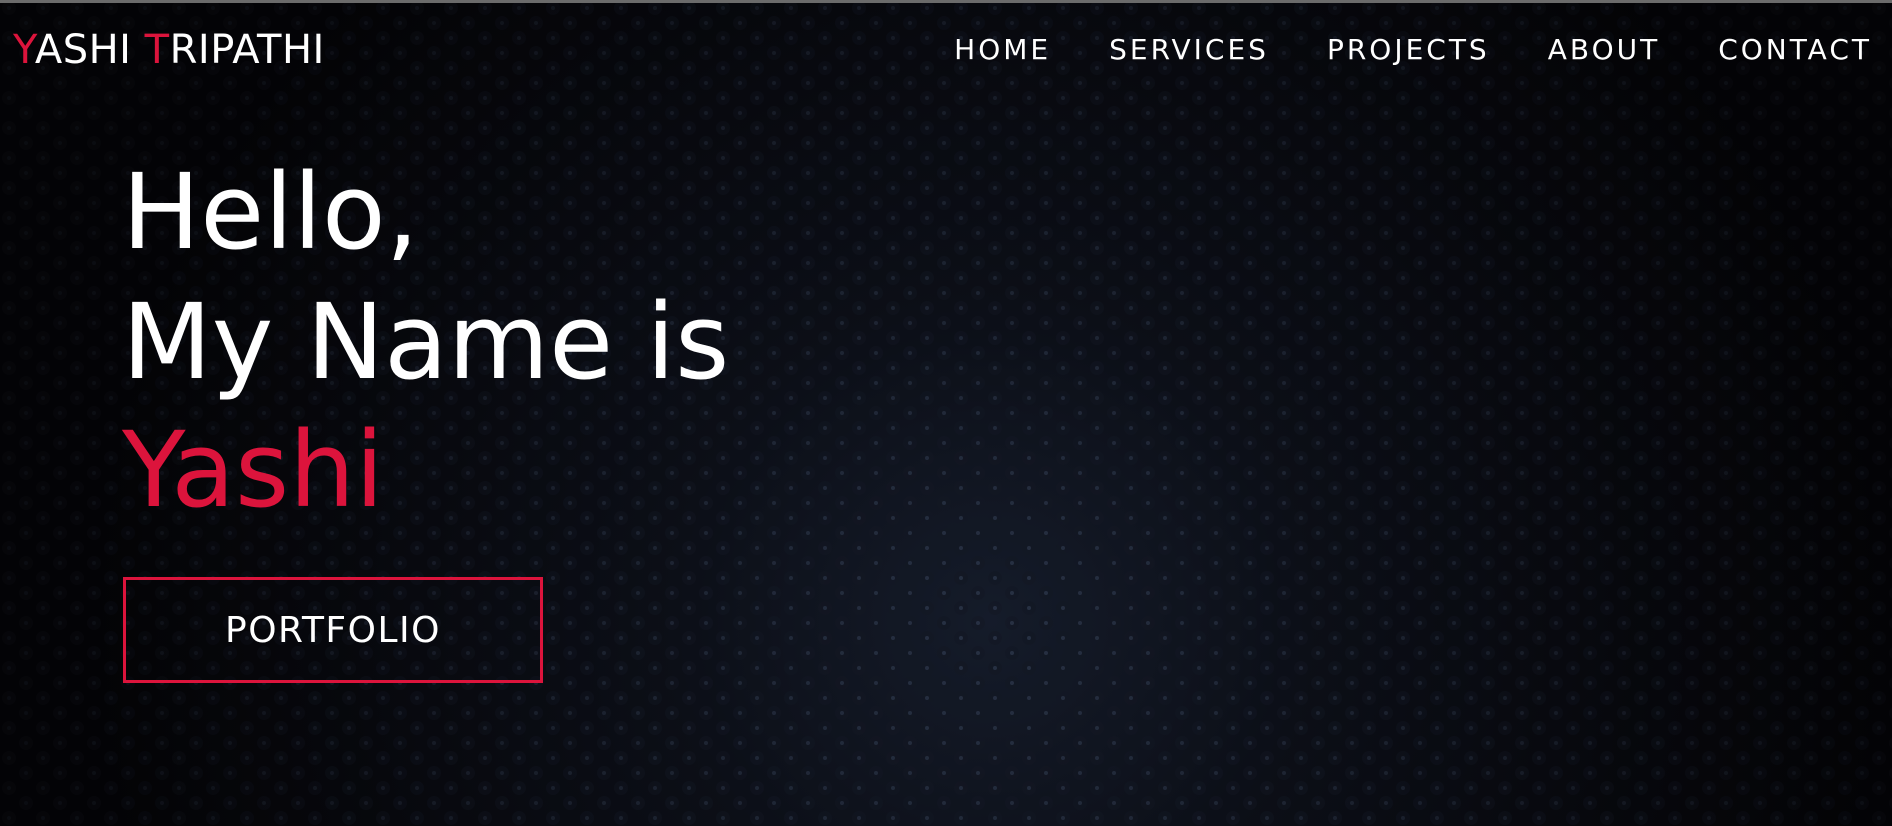  What do you see at coordinates (157, 50) in the screenshot?
I see `logo-last-initial: T` at bounding box center [157, 50].